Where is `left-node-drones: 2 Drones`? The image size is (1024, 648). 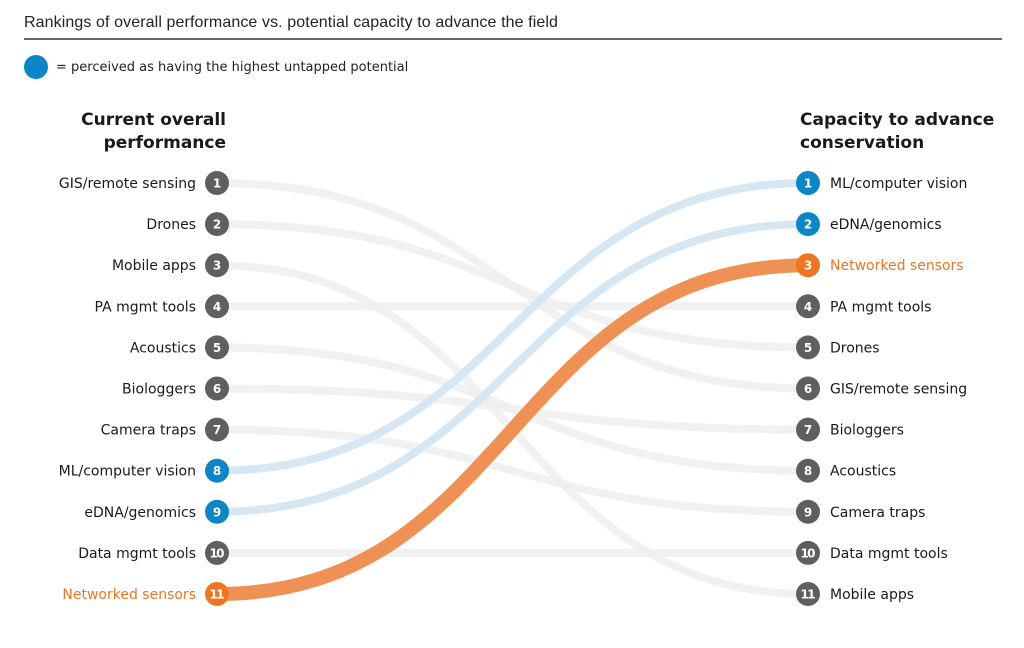 left-node-drones: 2 Drones is located at coordinates (187, 224).